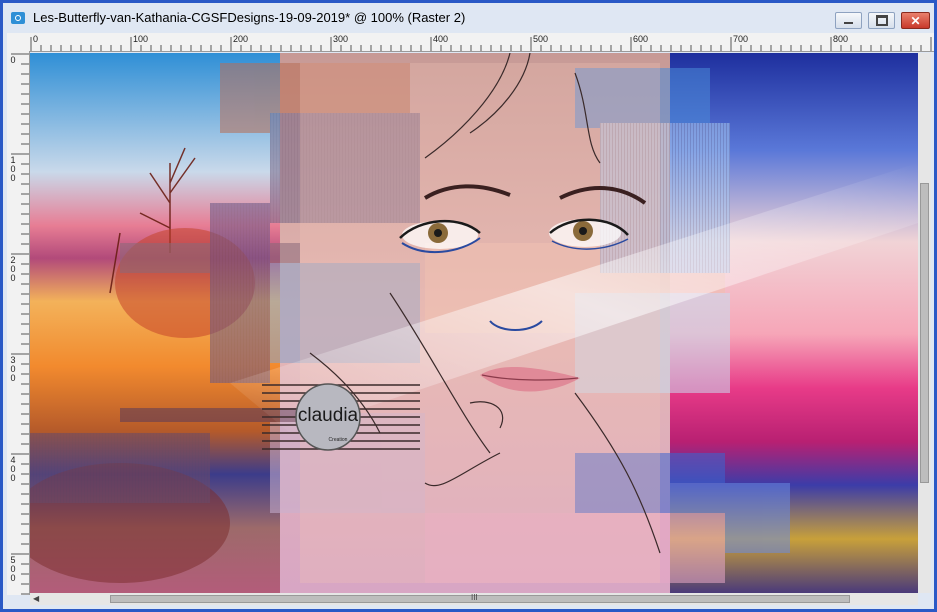 The width and height of the screenshot is (937, 612). I want to click on scroll-grip: III, so click(474, 597).